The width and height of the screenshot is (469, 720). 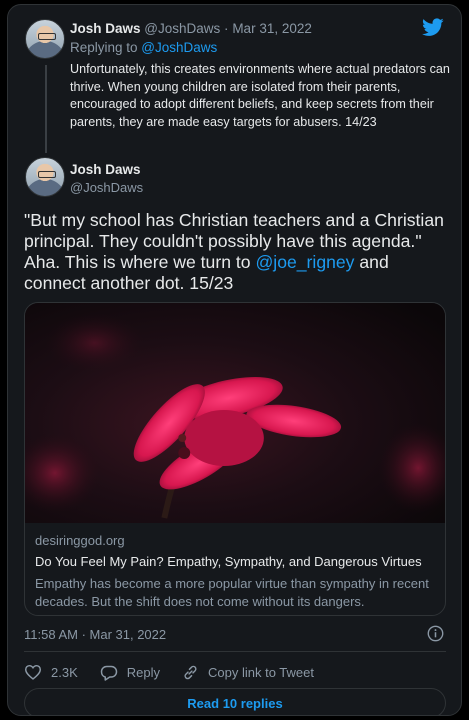 I want to click on replying-to-handle: @JoshDaws, so click(x=179, y=47).